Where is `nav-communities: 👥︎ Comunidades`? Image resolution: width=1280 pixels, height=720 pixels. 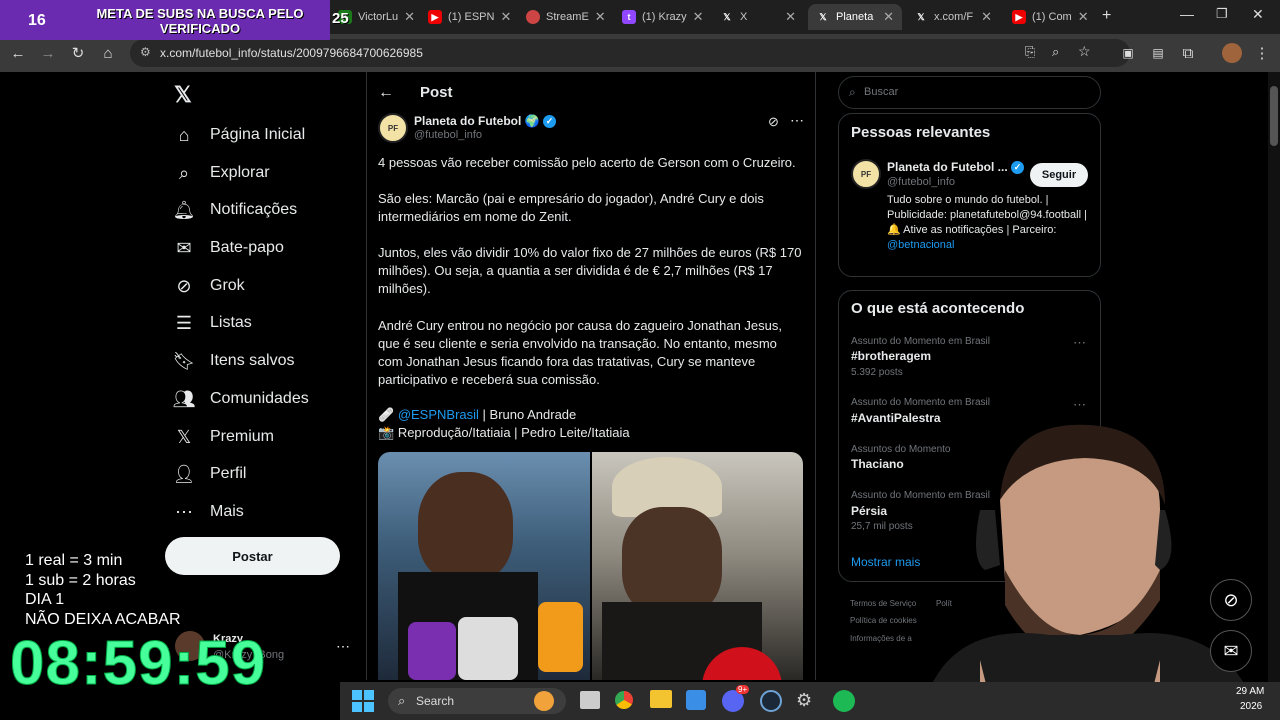 nav-communities: 👥︎ Comunidades is located at coordinates (241, 399).